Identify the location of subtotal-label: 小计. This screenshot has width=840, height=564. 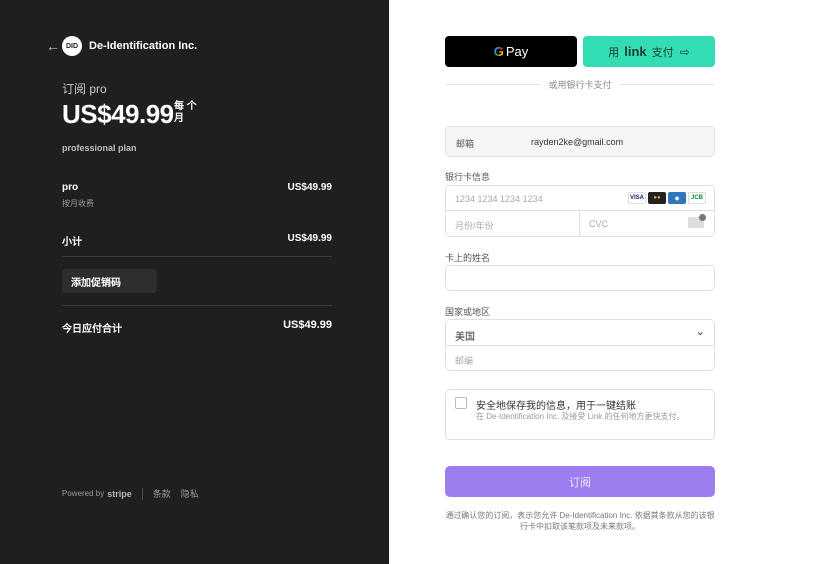
(72, 242).